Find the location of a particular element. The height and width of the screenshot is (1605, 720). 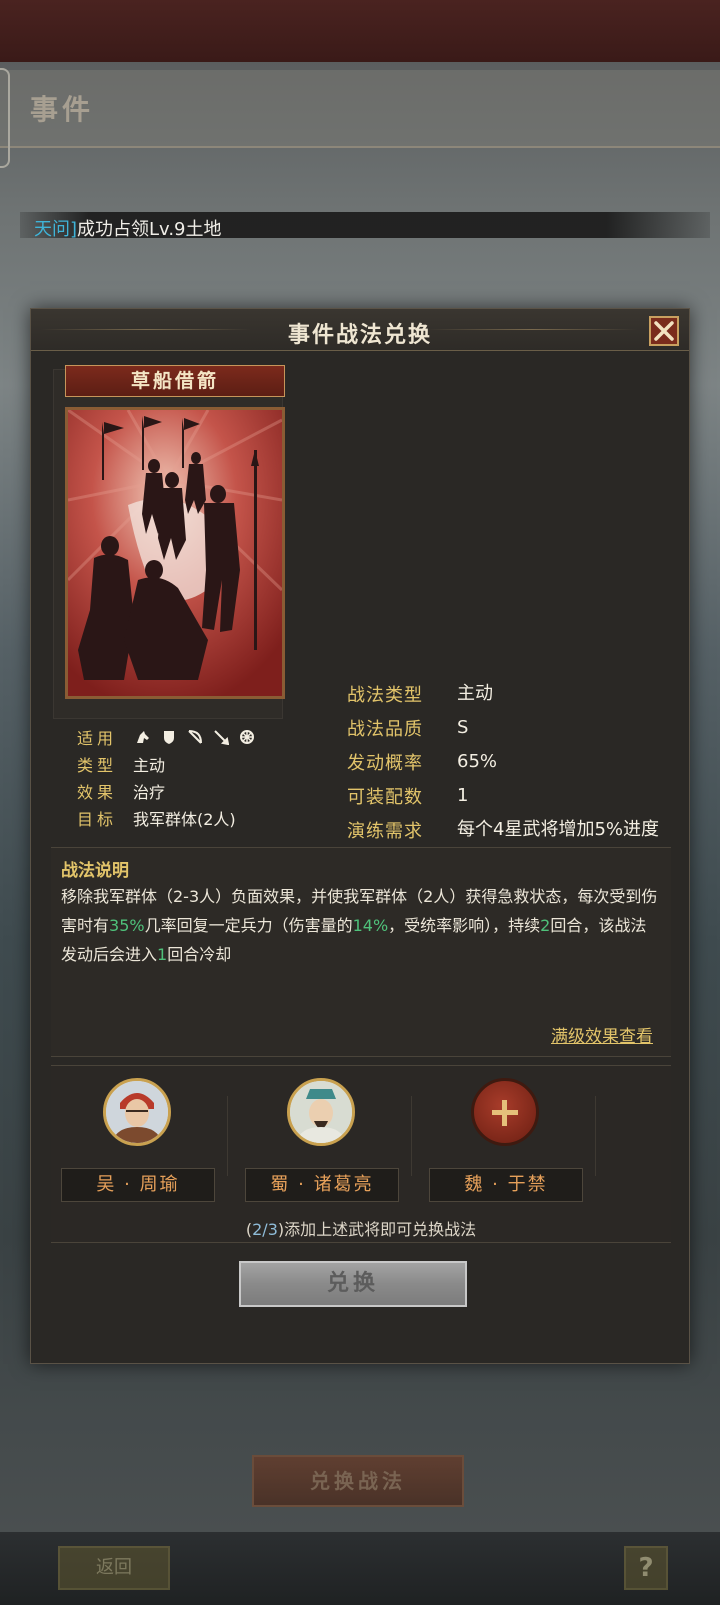

target-value: 我军群体(2人) is located at coordinates (184, 819).